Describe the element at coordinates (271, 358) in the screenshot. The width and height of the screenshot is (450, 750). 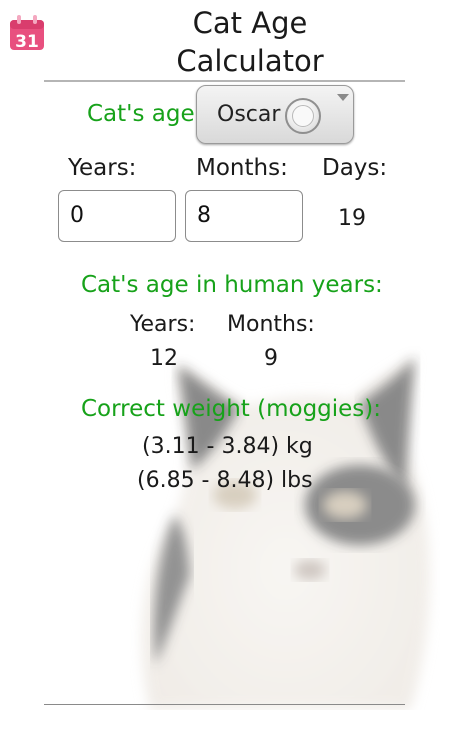
I see `human-months-value: 9` at that location.